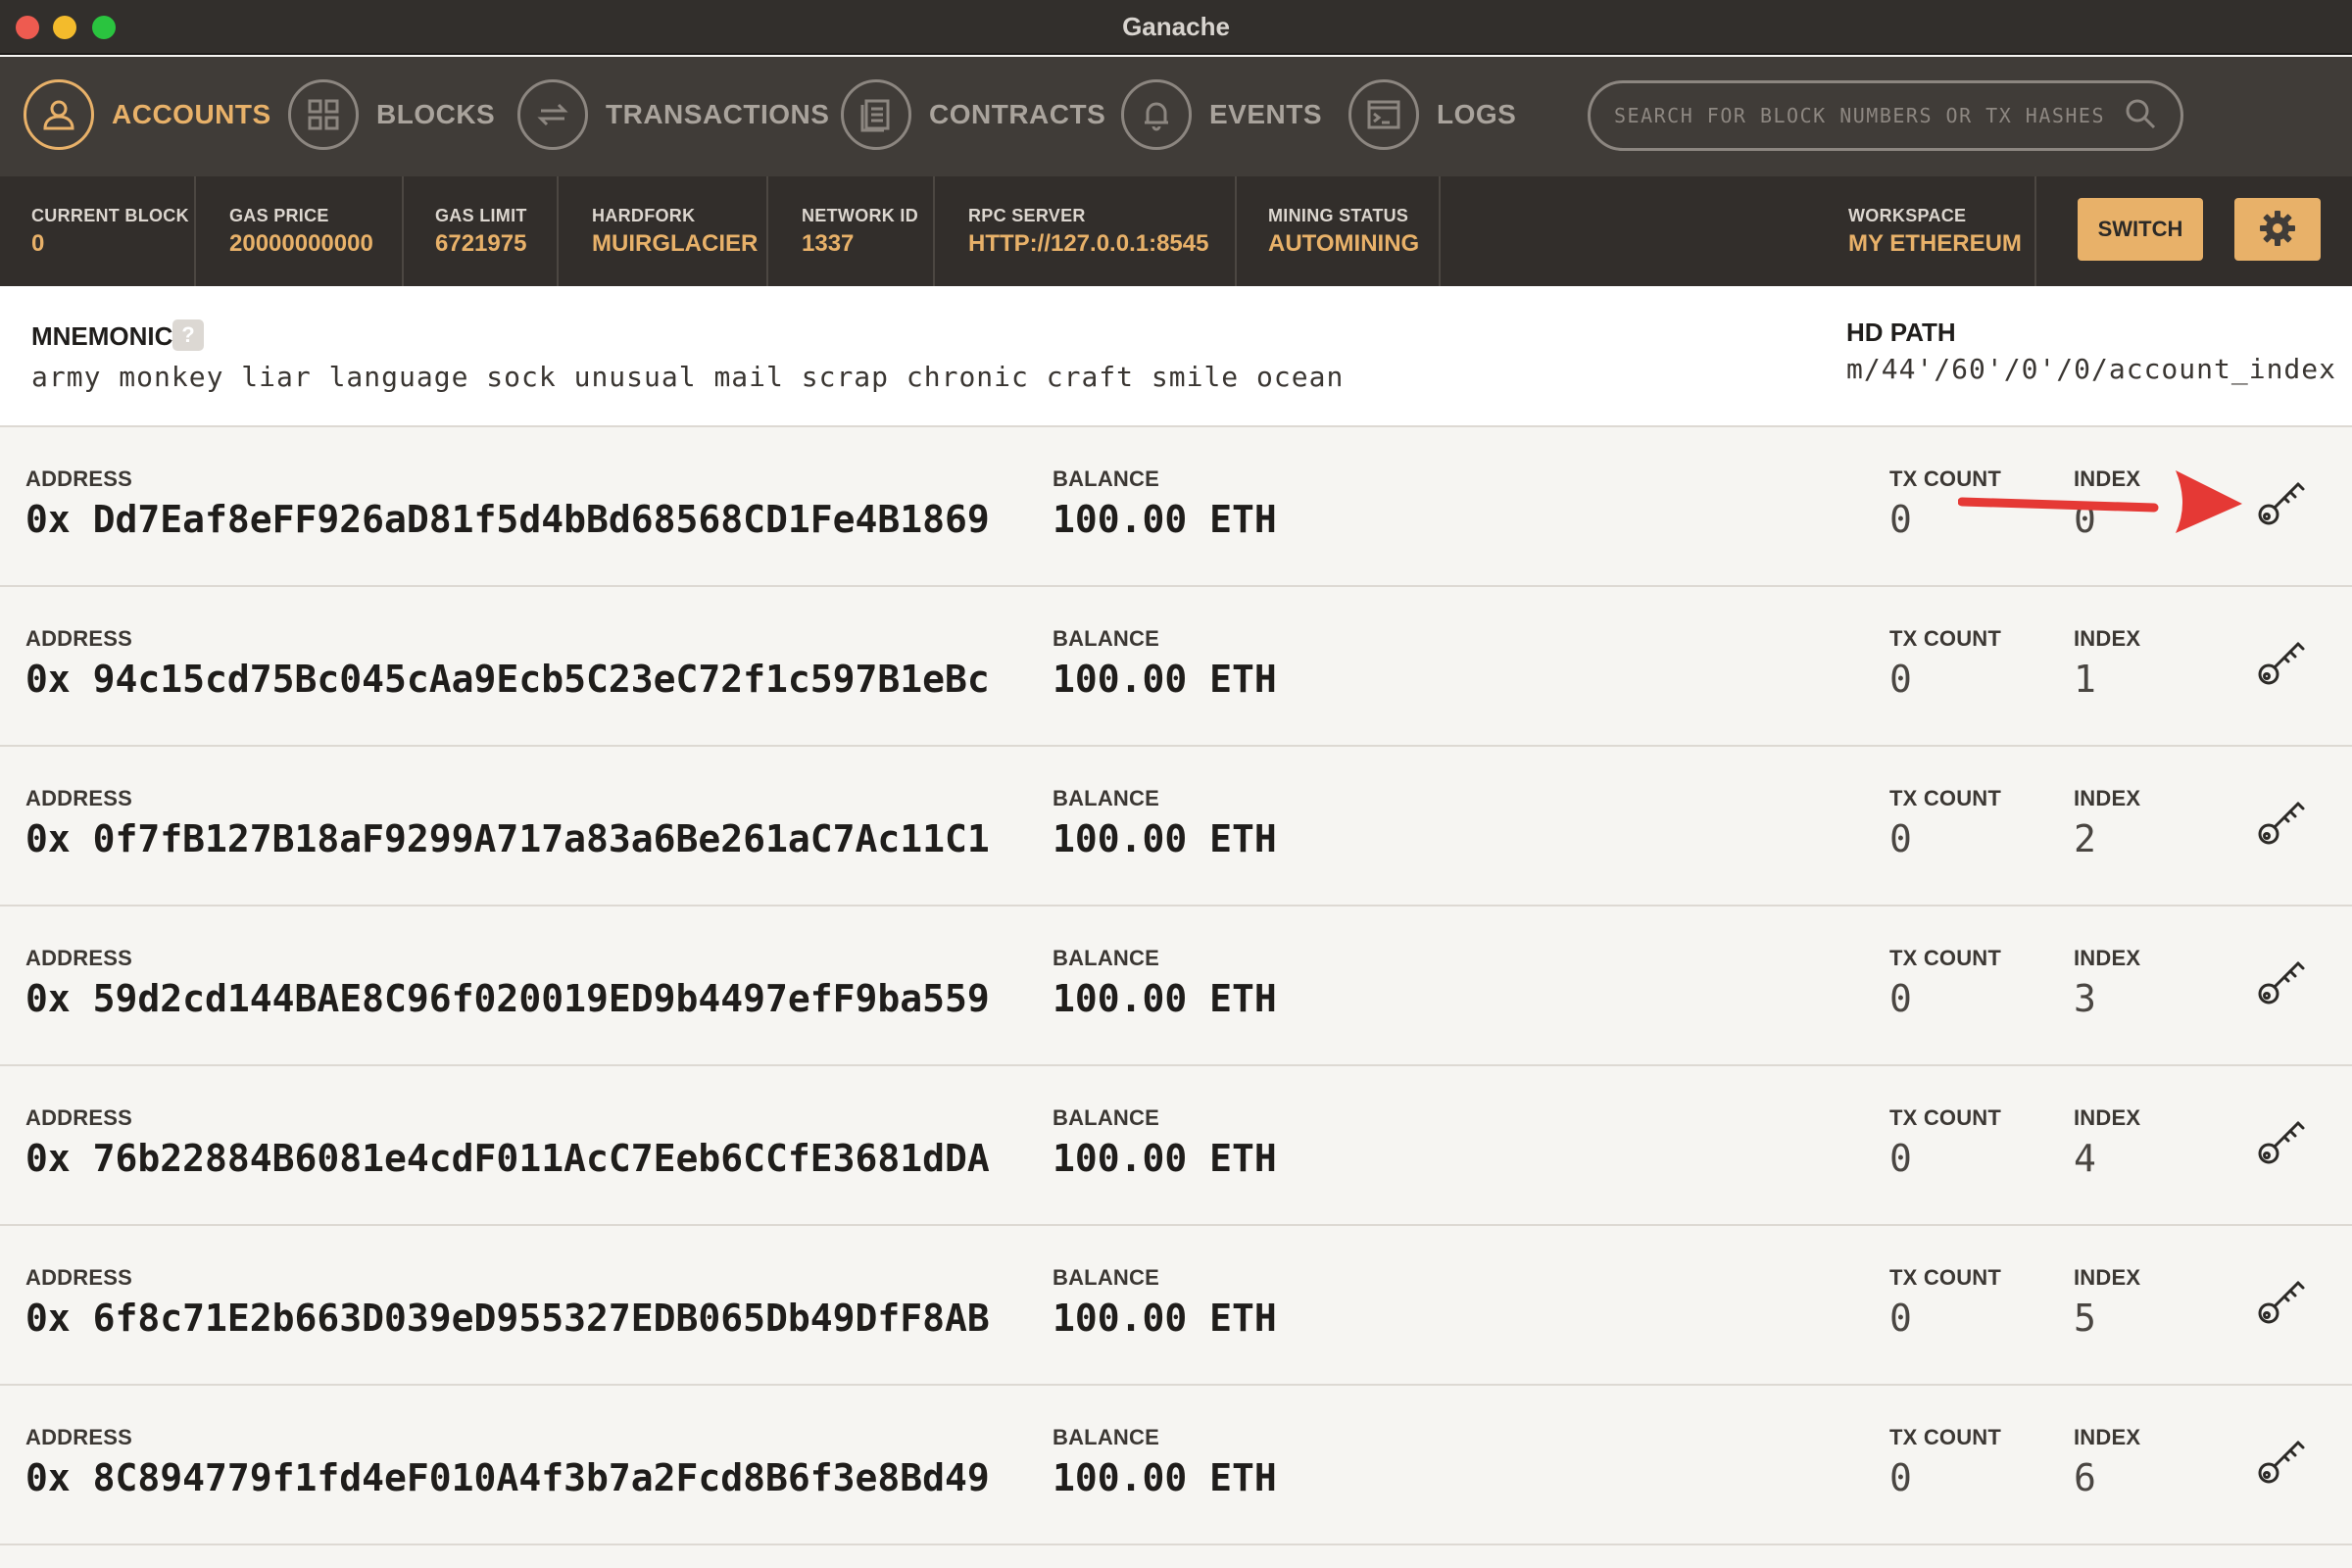 The height and width of the screenshot is (1568, 2352). Describe the element at coordinates (1869, 115) in the screenshot. I see `search-input` at that location.